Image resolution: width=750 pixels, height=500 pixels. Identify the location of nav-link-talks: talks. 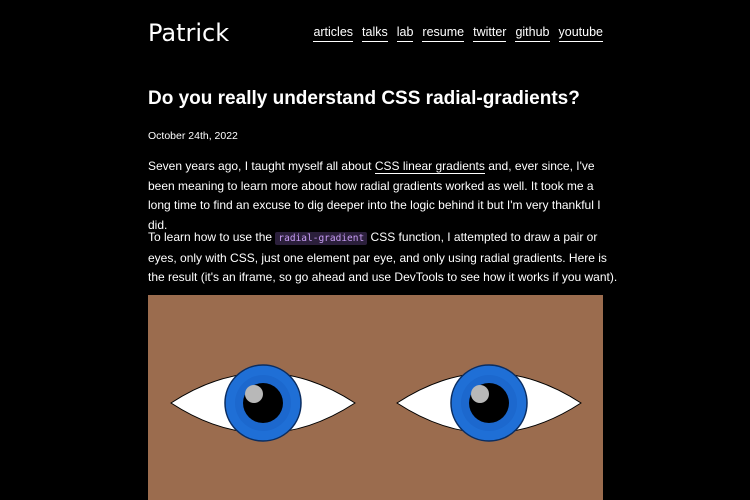
(375, 33).